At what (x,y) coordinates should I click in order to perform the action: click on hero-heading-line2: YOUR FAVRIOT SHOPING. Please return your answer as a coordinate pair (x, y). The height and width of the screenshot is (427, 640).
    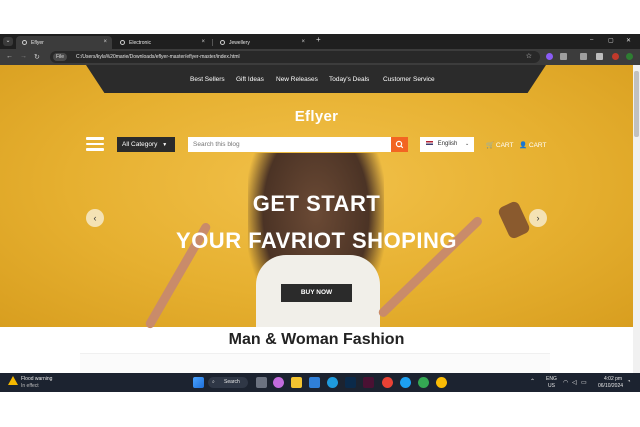
    Looking at the image, I should click on (316, 240).